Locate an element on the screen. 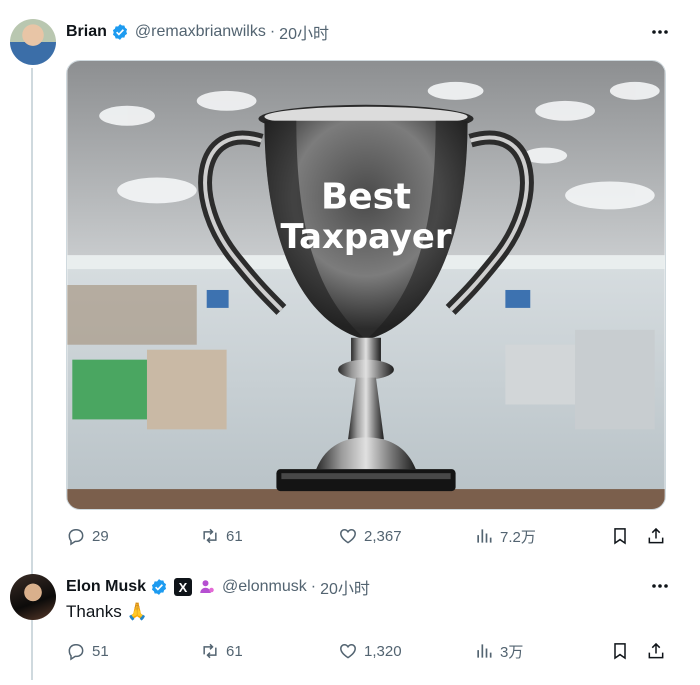 The width and height of the screenshot is (700, 685). views-button: 3万 is located at coordinates (498, 651).